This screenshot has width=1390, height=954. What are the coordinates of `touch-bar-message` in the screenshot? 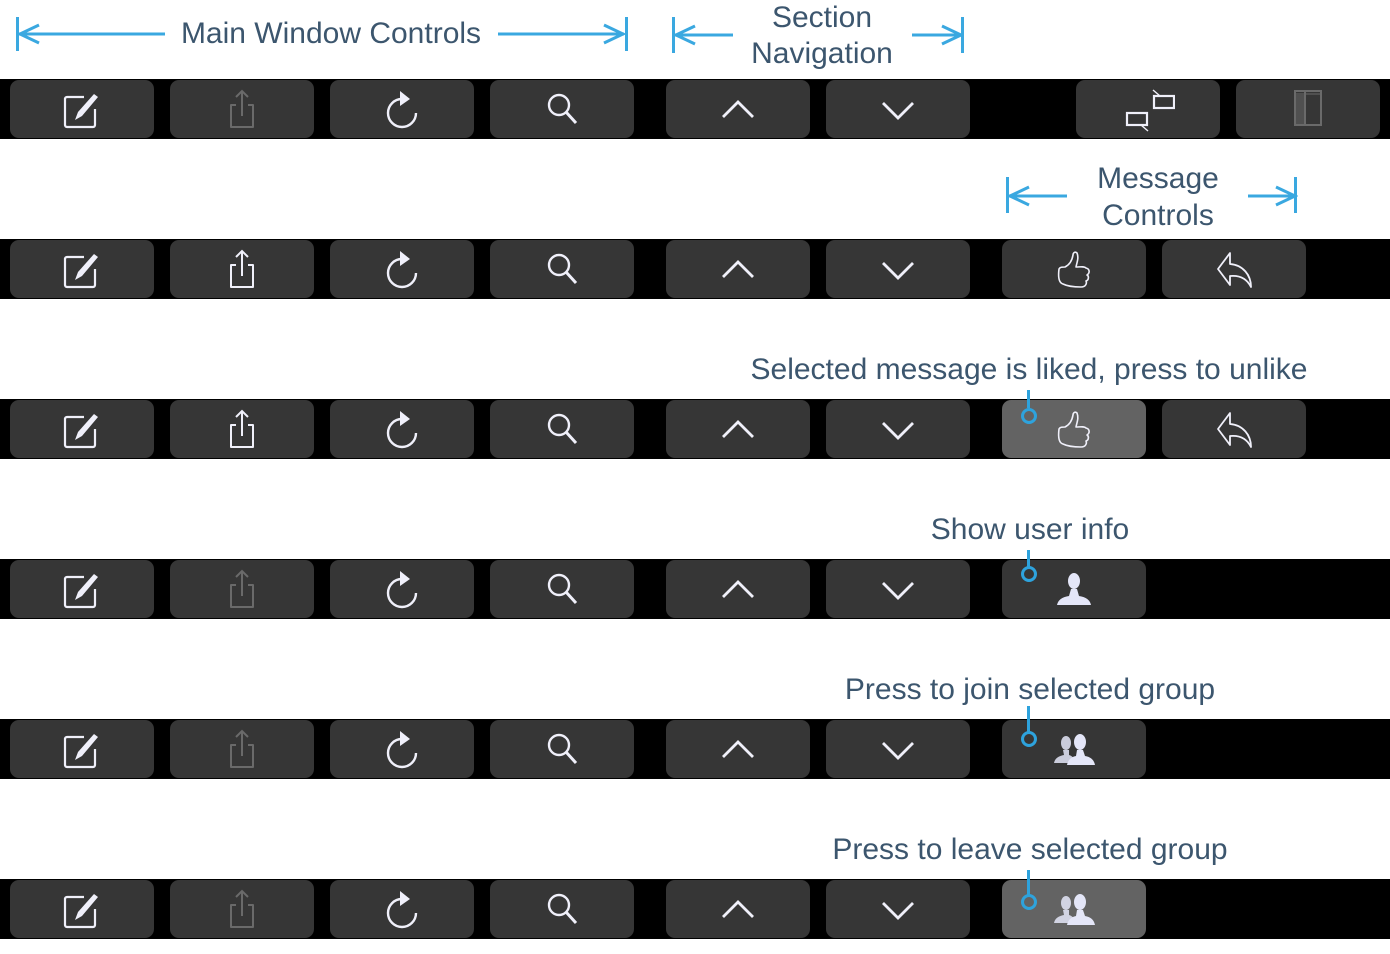 It's located at (695, 269).